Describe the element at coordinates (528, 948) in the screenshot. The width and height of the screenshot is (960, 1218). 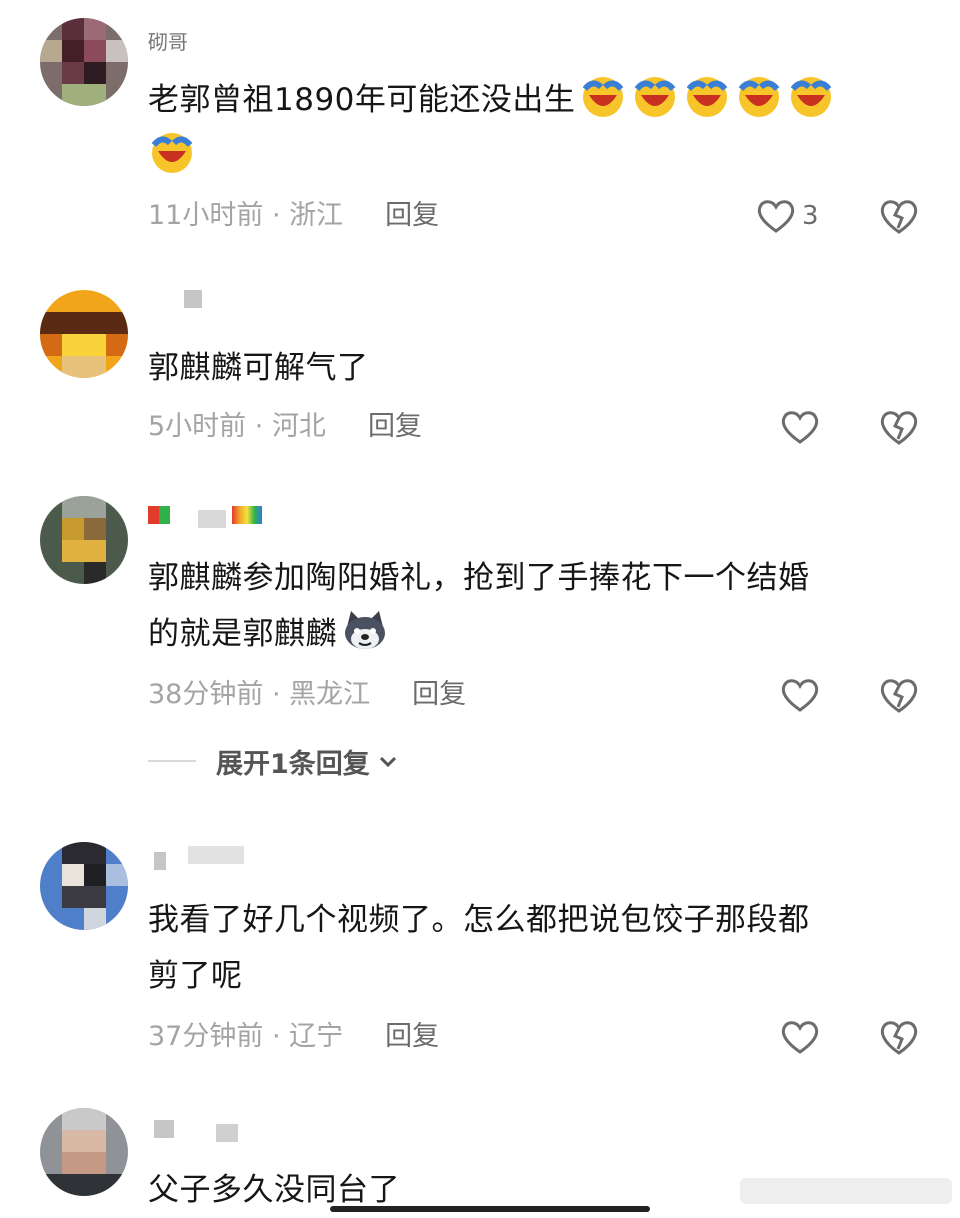
I see `comment-text: 我看了好几个视频了。怎么都把说包饺子那段都 剪了呢` at that location.